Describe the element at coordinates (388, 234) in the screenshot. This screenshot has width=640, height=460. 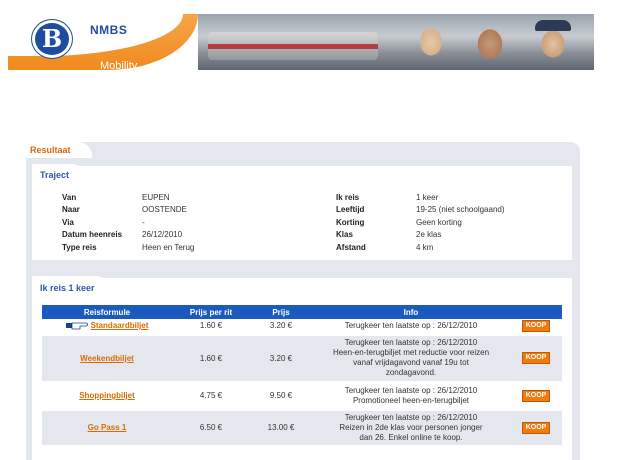
I see `traject-field: Klas 2e klas` at that location.